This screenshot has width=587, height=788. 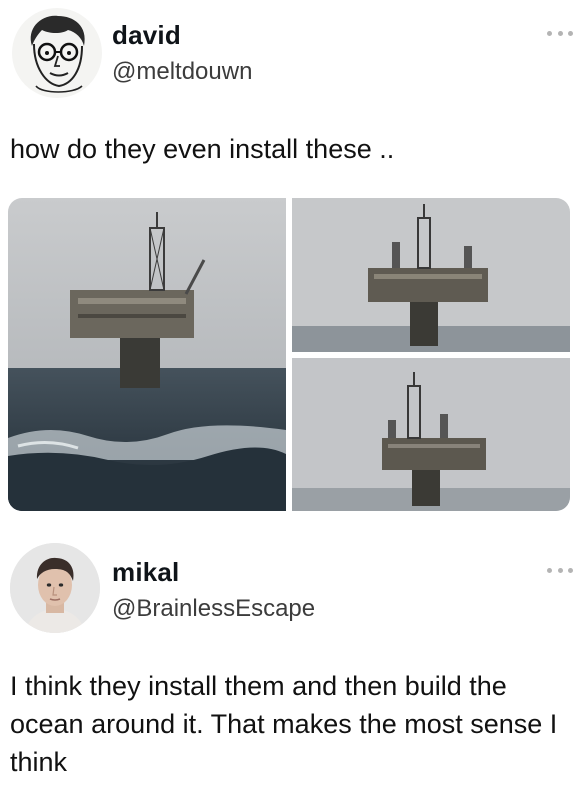 I want to click on display-name: mikal, so click(x=146, y=572).